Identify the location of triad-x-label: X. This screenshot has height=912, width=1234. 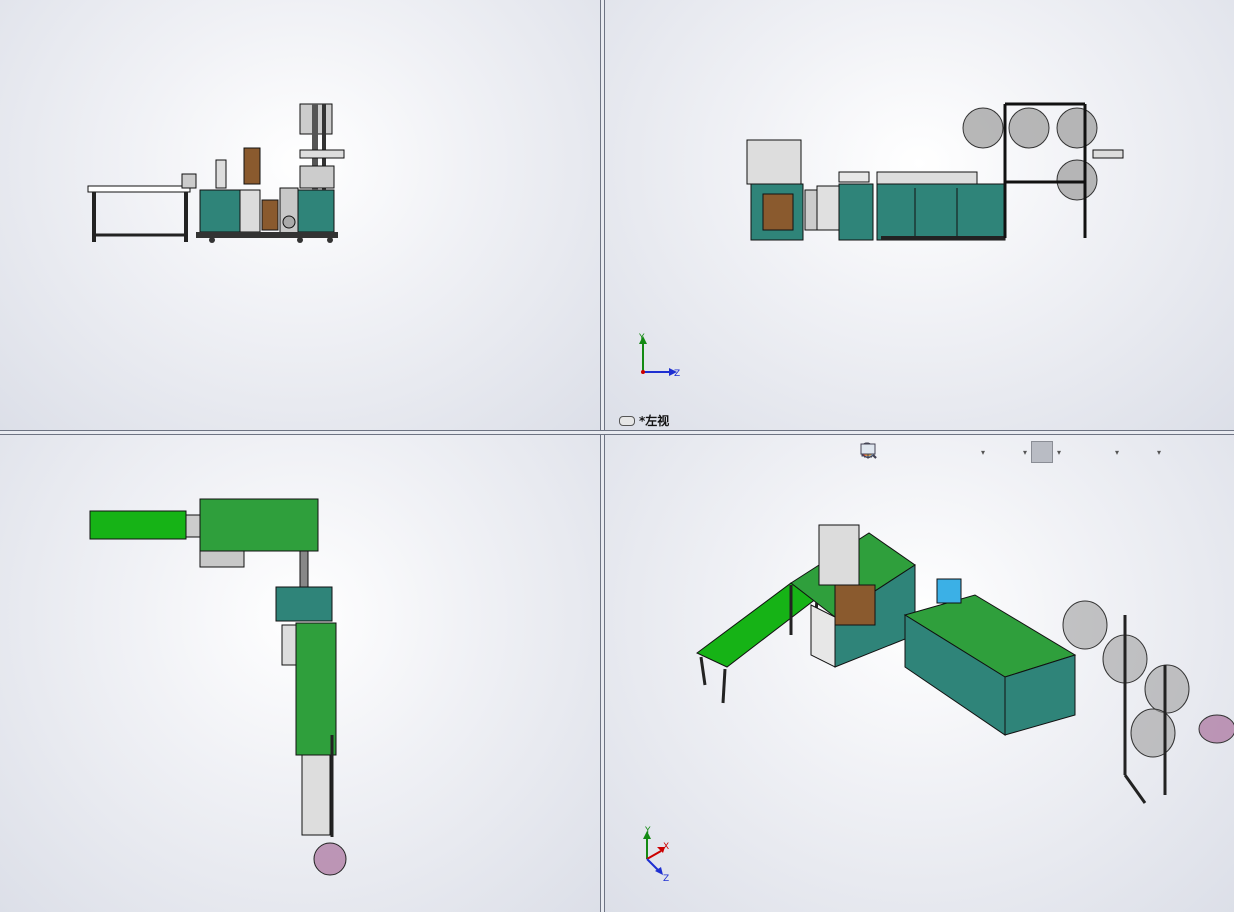
(666, 847).